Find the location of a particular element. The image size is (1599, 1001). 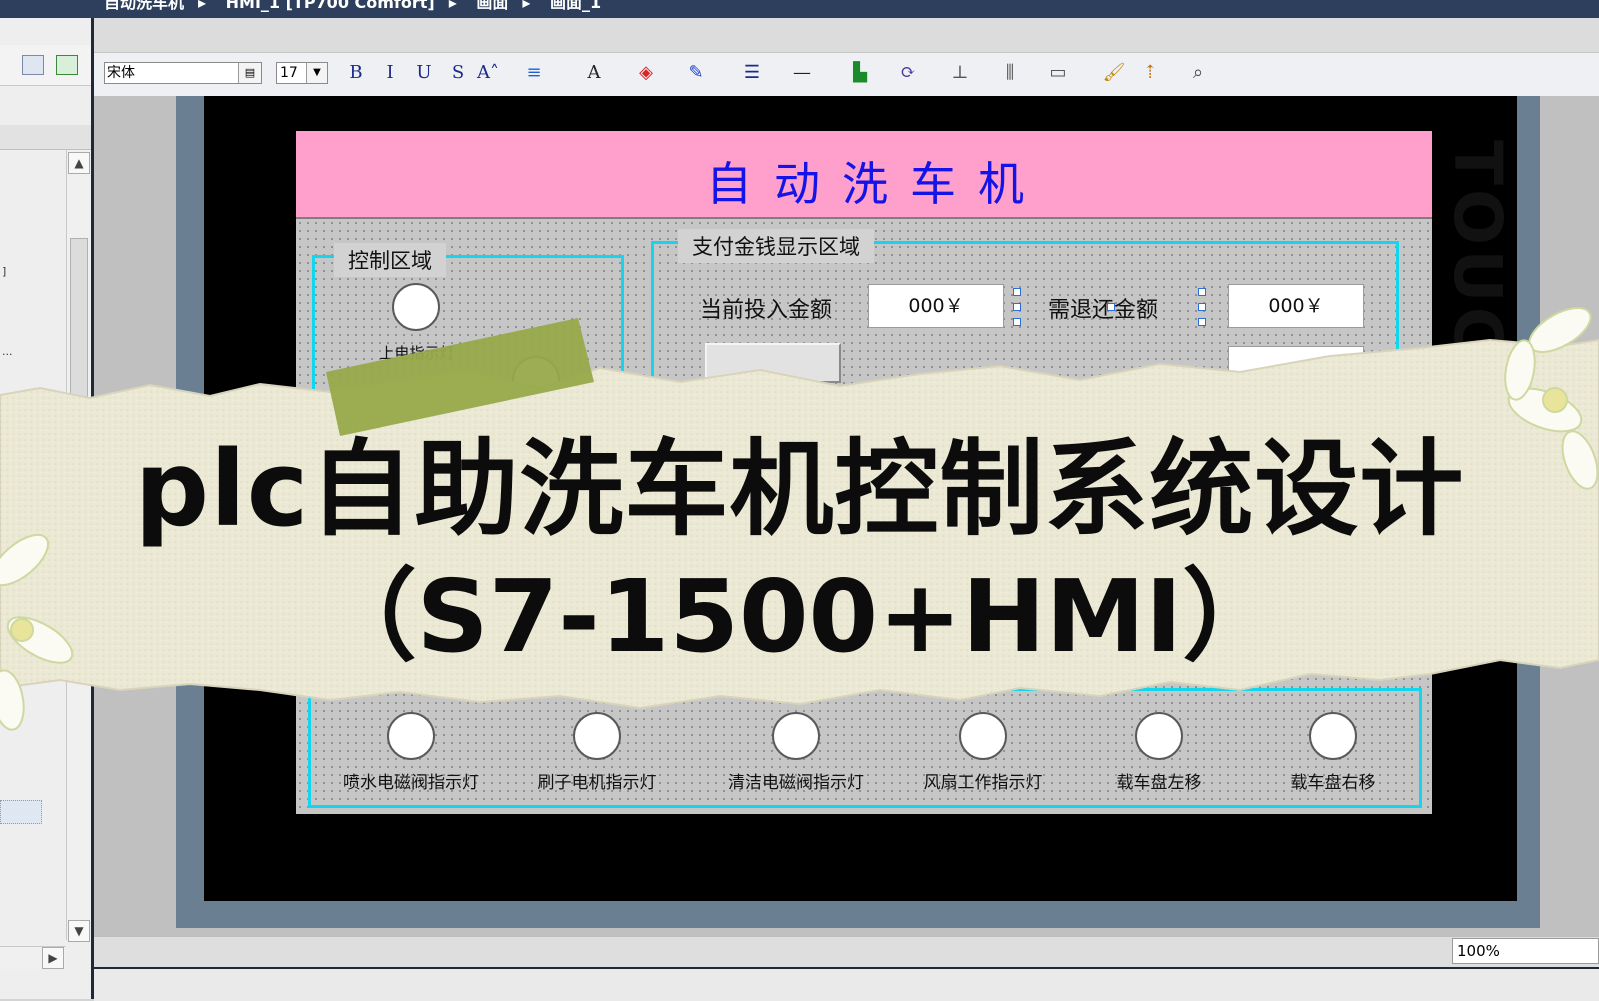

underline-icon: U is located at coordinates (424, 73).